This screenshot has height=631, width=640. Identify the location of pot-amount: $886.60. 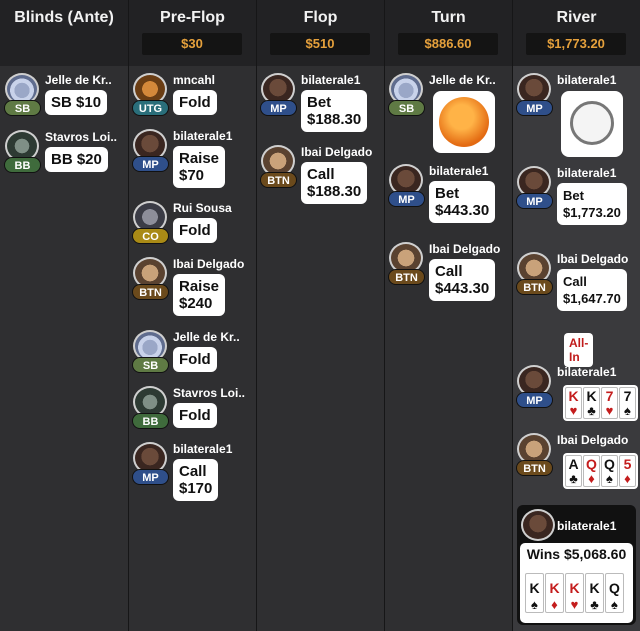
(448, 44).